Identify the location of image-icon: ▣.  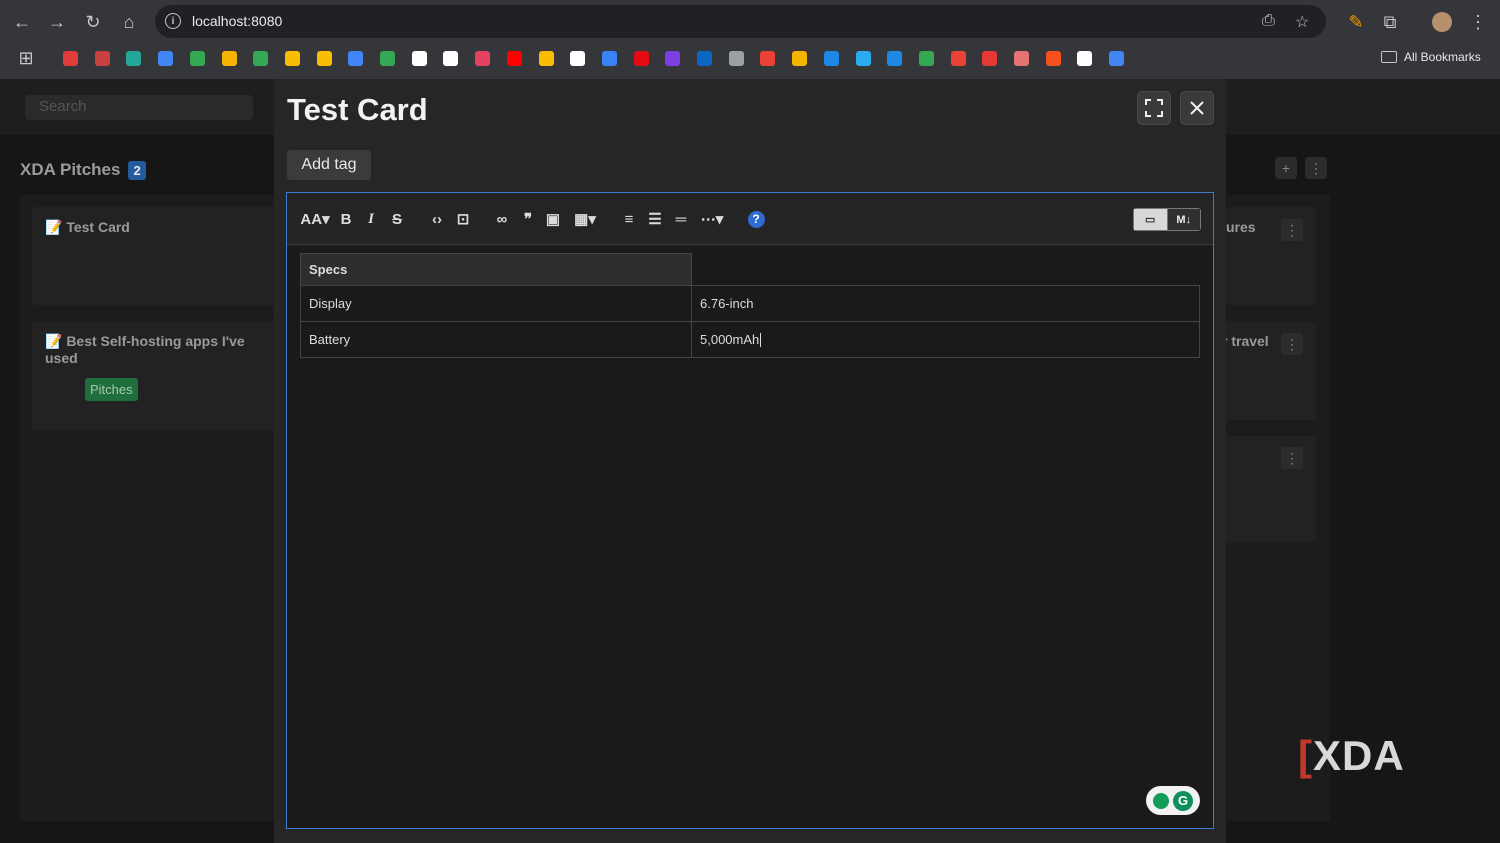
(553, 219).